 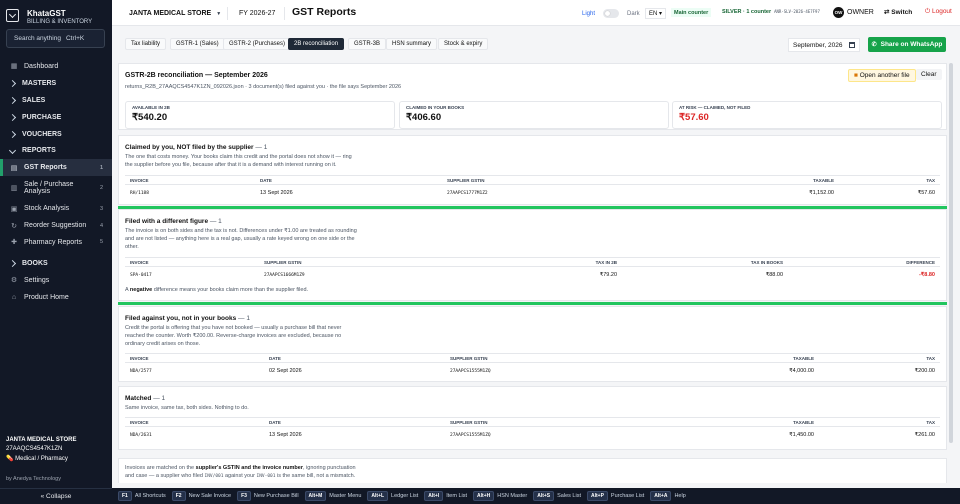 I want to click on open-file-button: ■ Open another file, so click(x=882, y=75).